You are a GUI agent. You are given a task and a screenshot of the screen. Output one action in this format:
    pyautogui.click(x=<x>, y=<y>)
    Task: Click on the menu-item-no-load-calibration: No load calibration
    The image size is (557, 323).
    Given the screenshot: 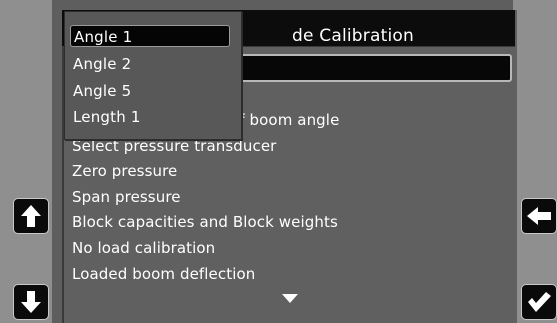 What is the action you would take?
    pyautogui.click(x=205, y=249)
    